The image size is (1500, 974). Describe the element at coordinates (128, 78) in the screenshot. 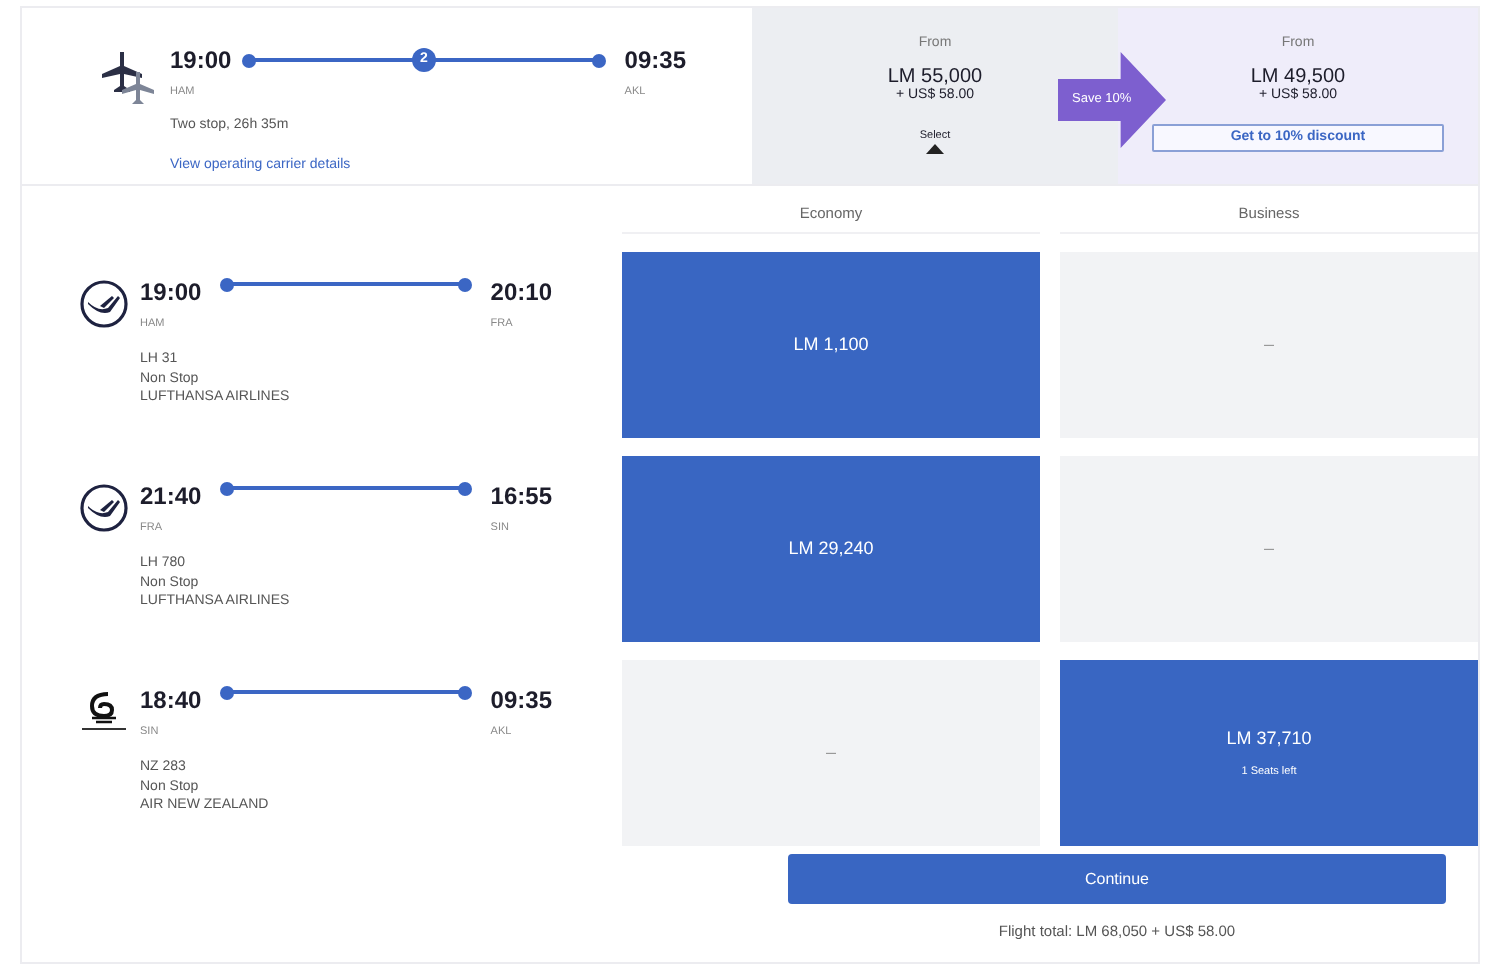

I see `planes-icon` at that location.